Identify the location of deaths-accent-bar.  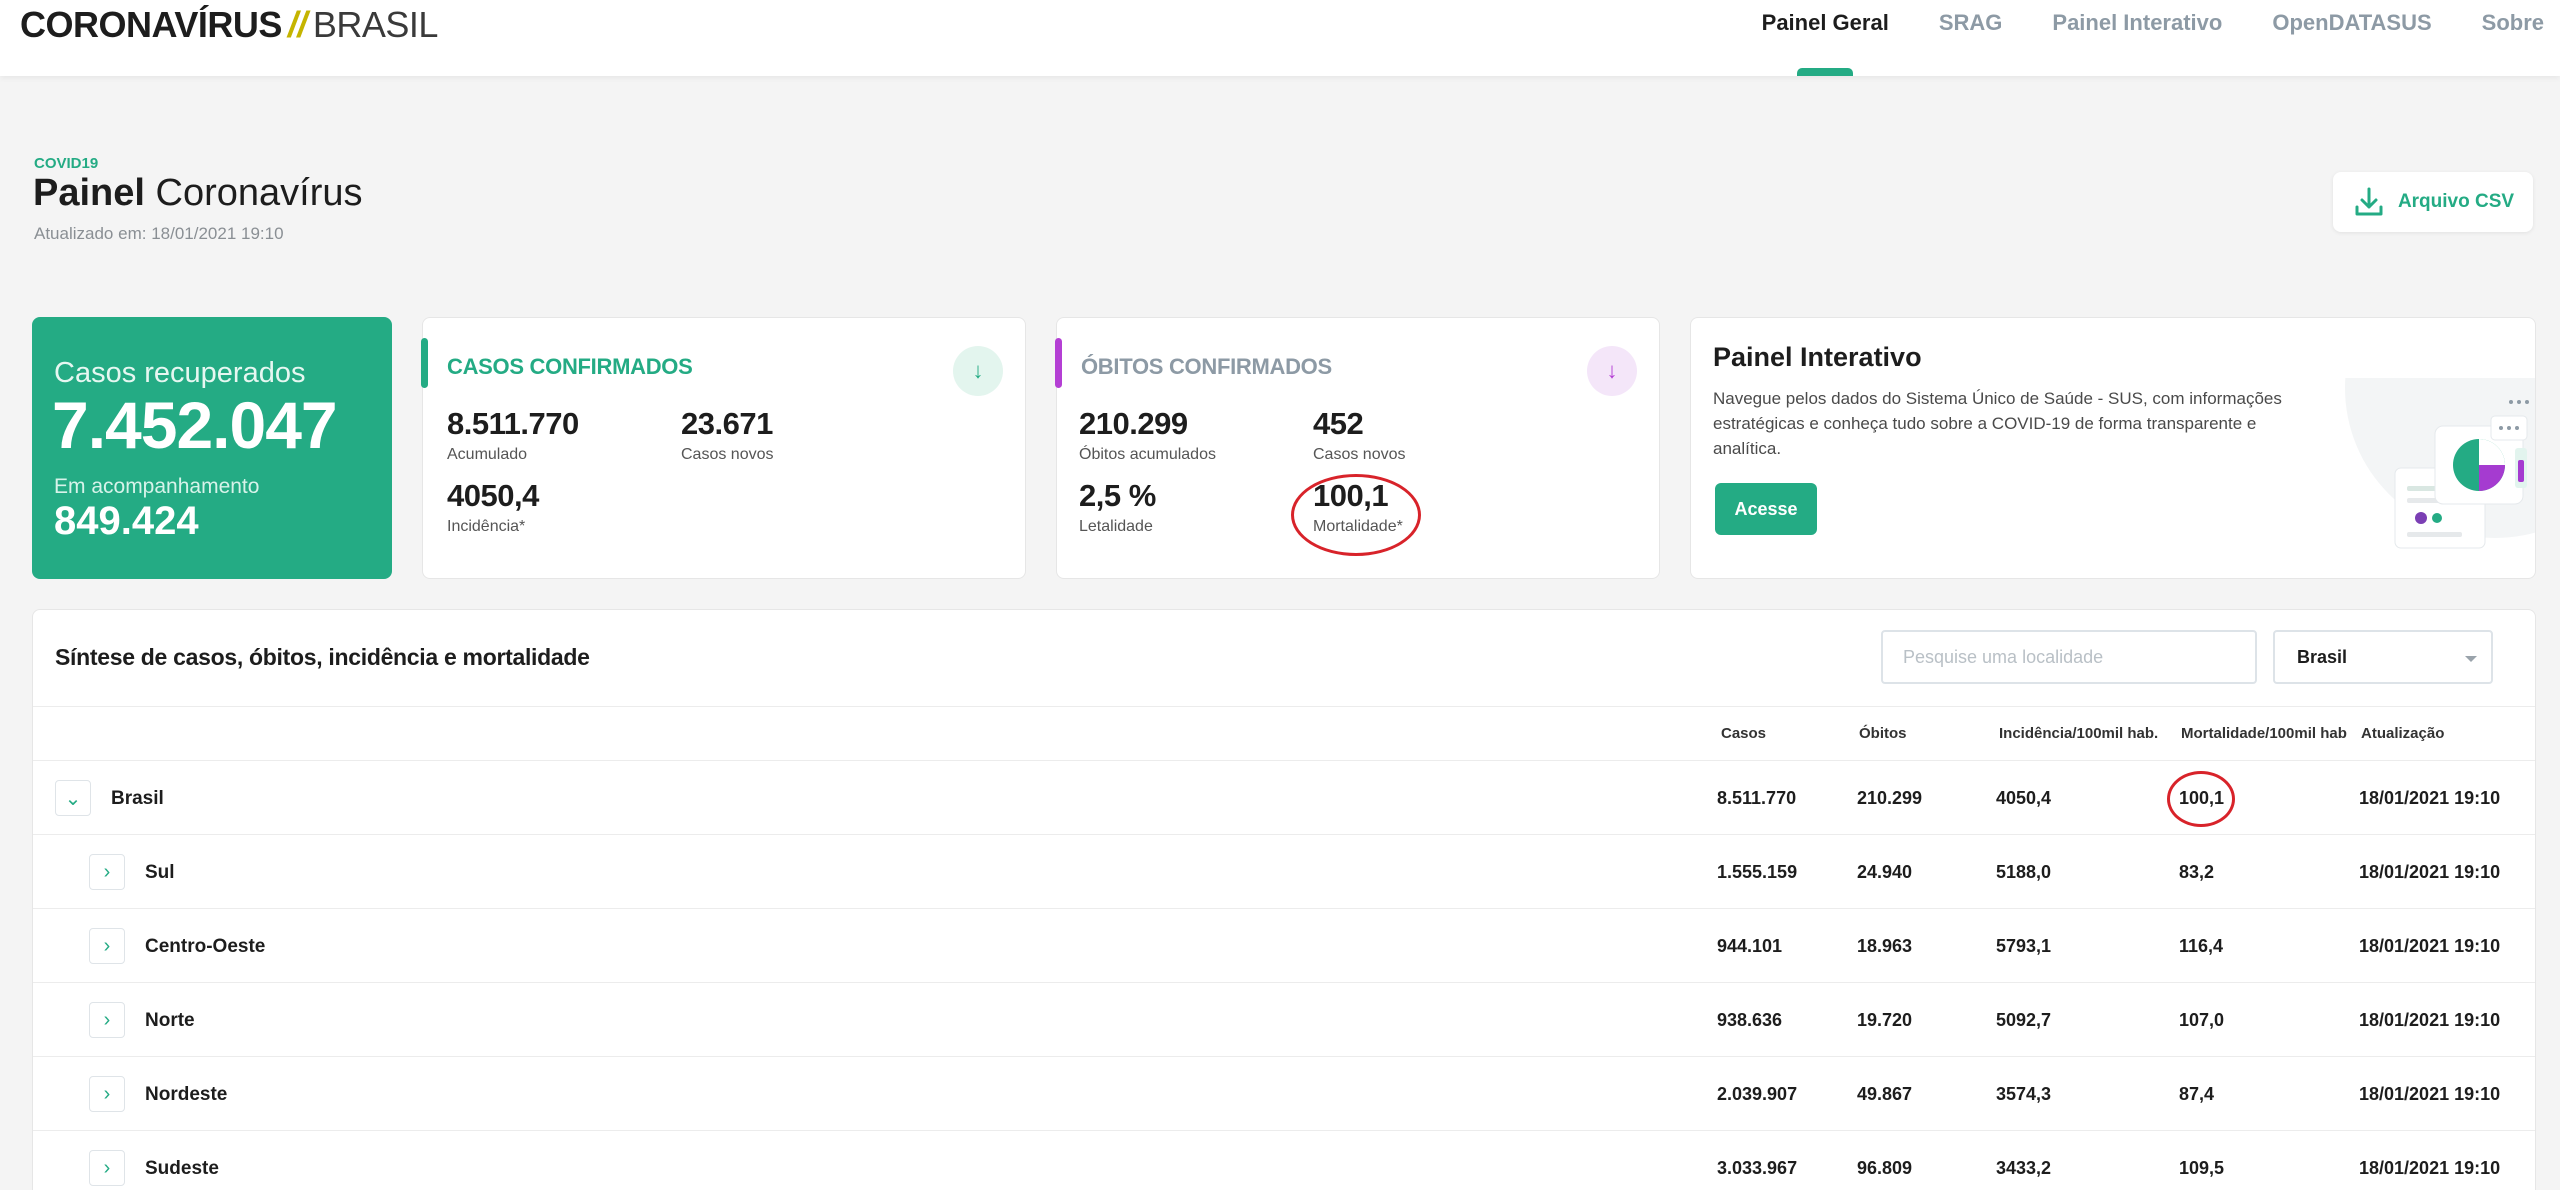
(1058, 363).